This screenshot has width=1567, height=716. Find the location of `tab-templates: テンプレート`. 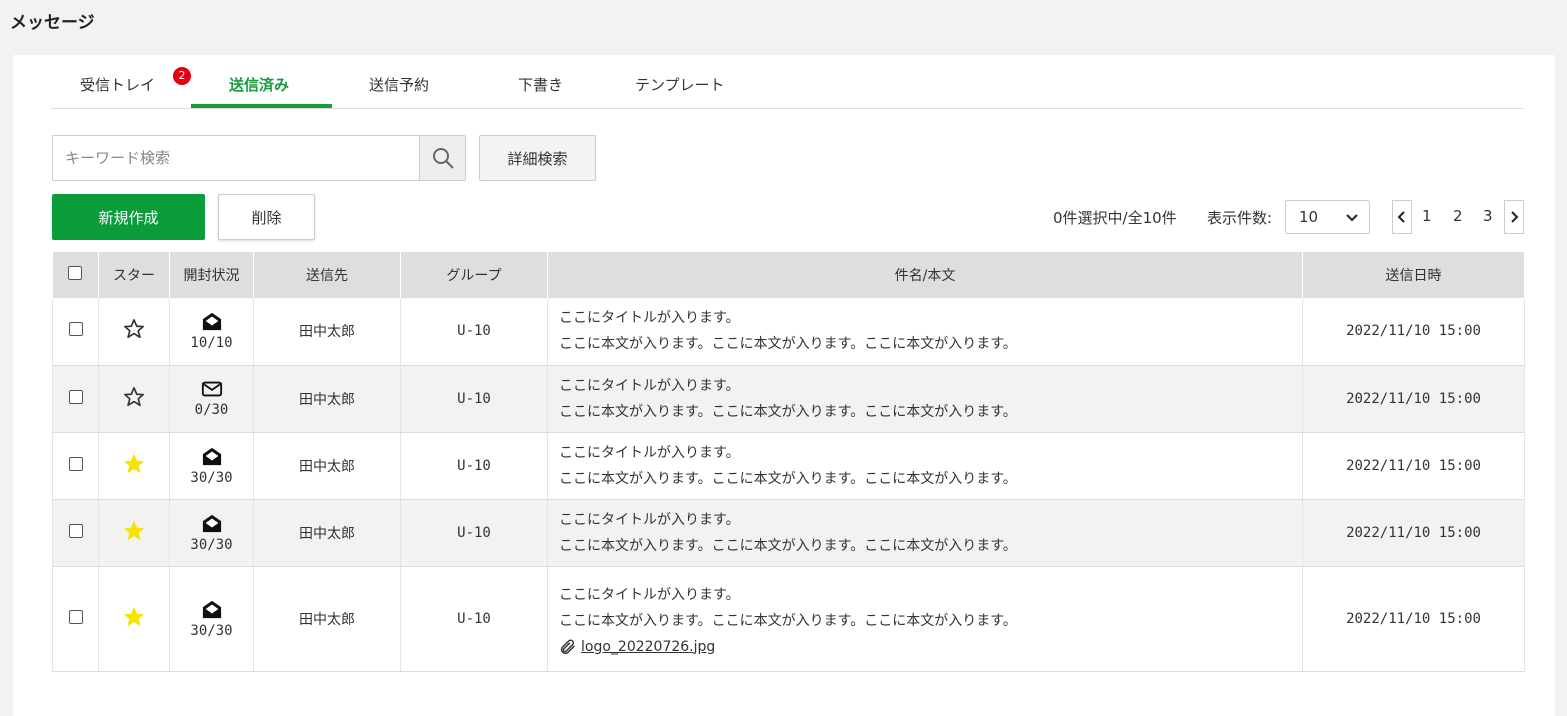

tab-templates: テンプレート is located at coordinates (680, 84).